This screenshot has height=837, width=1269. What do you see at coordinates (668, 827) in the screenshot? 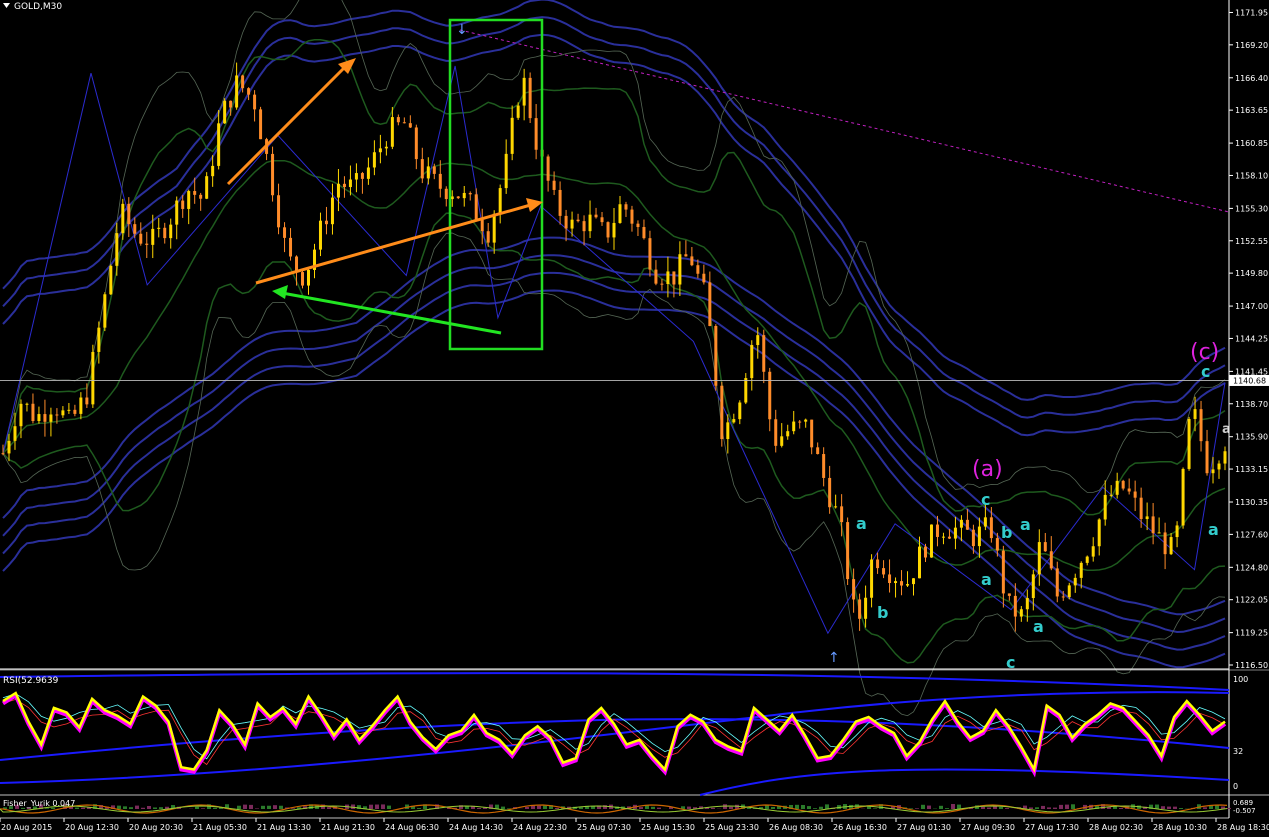
I see `time-tick-label: 25 Aug 15:30` at bounding box center [668, 827].